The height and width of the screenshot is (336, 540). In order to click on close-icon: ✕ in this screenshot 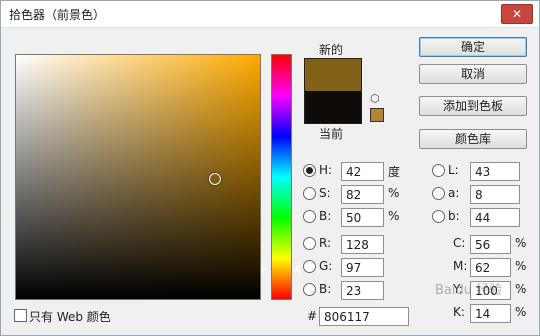, I will do `click(517, 14)`.